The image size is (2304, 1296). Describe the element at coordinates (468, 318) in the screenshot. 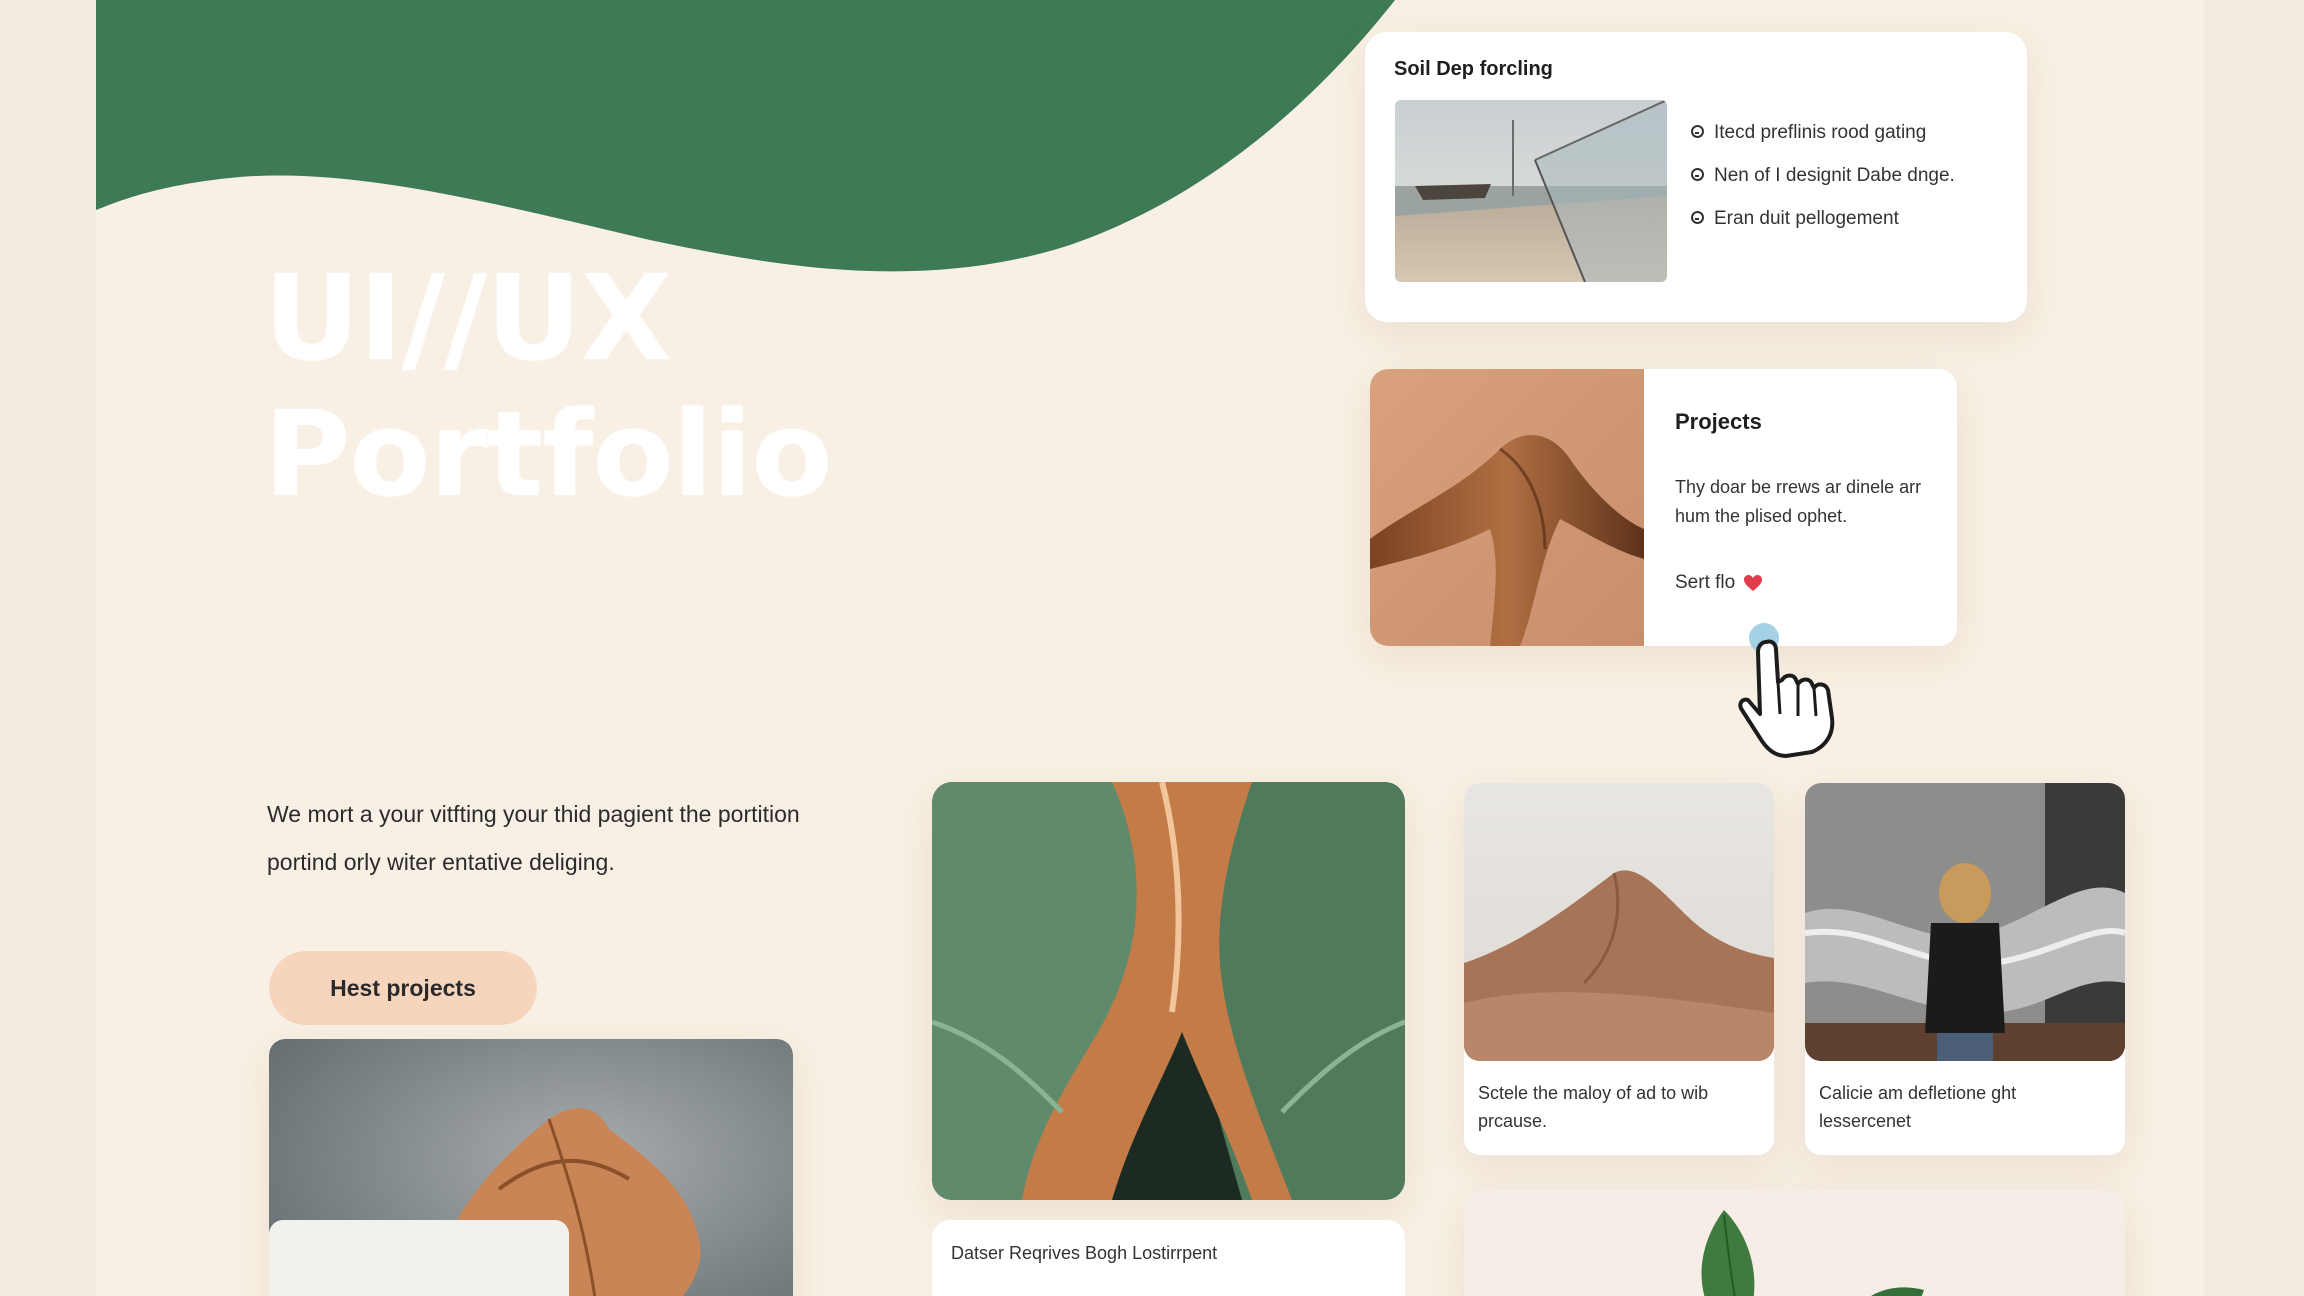

I see `hero-title-line1: UI//UX` at that location.